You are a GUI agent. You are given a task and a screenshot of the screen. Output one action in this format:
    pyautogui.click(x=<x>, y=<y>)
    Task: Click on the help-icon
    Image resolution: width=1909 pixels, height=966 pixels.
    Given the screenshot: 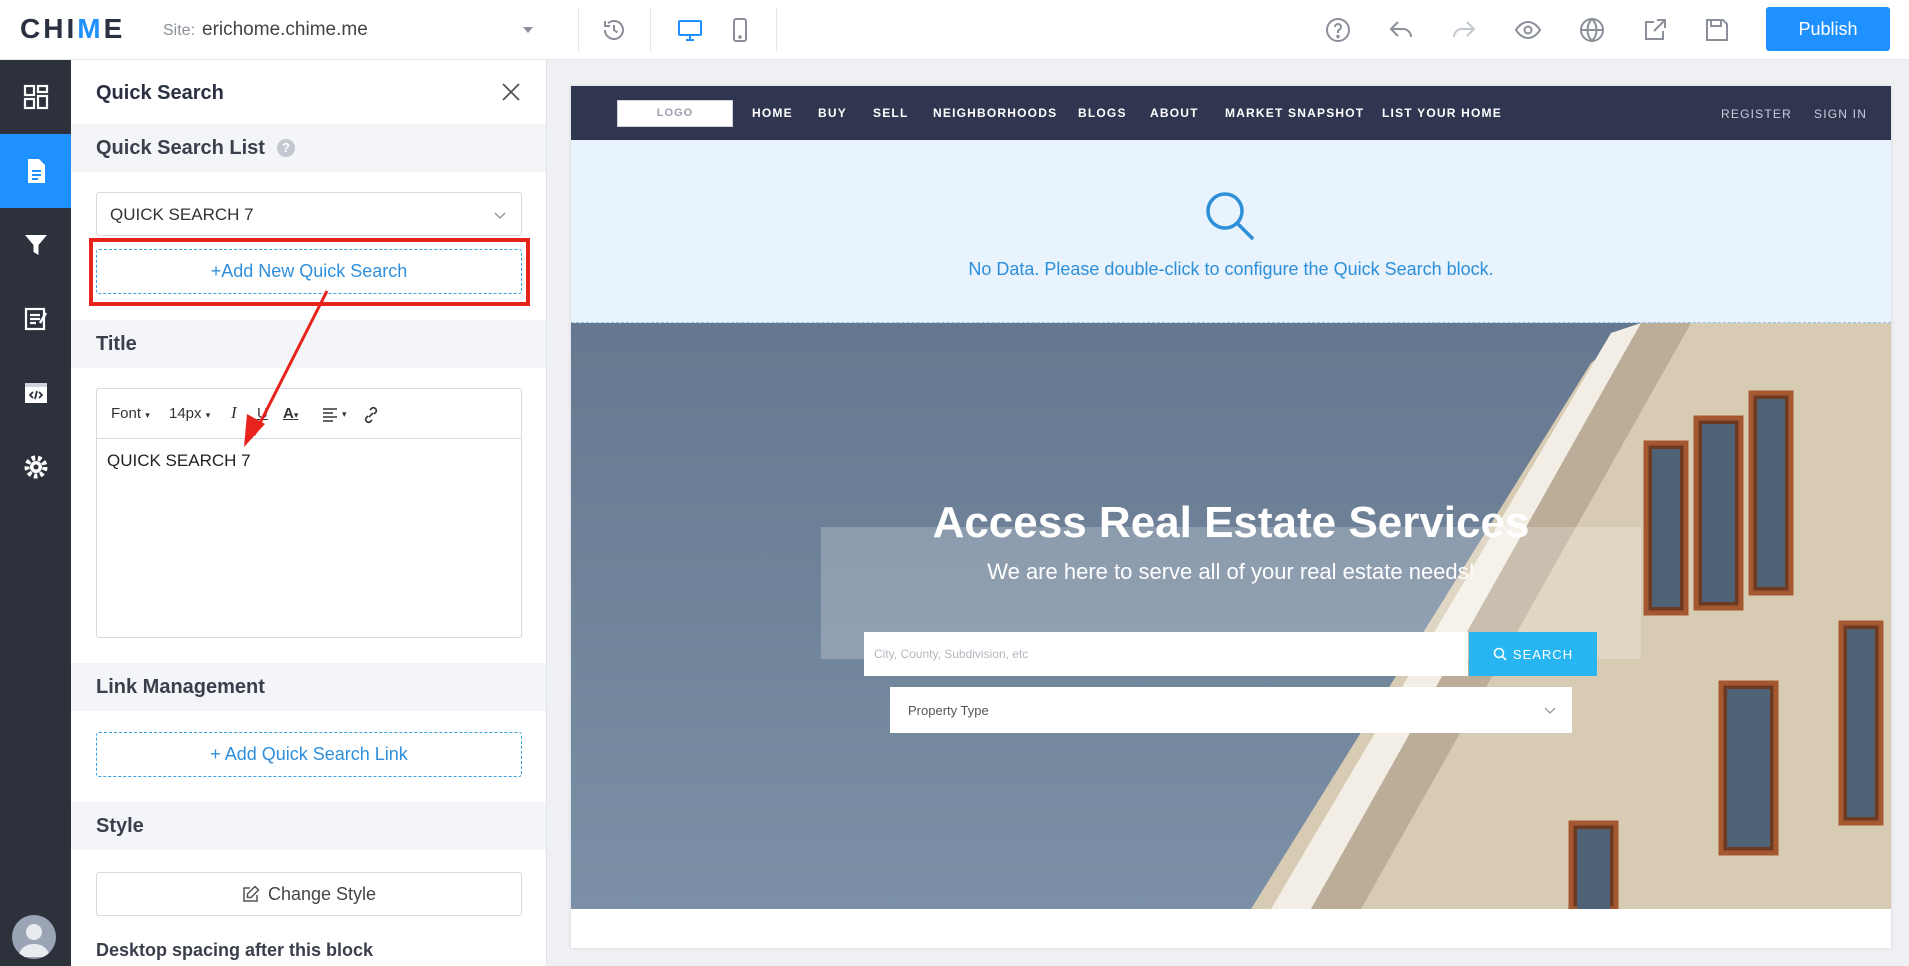 What is the action you would take?
    pyautogui.click(x=1338, y=30)
    